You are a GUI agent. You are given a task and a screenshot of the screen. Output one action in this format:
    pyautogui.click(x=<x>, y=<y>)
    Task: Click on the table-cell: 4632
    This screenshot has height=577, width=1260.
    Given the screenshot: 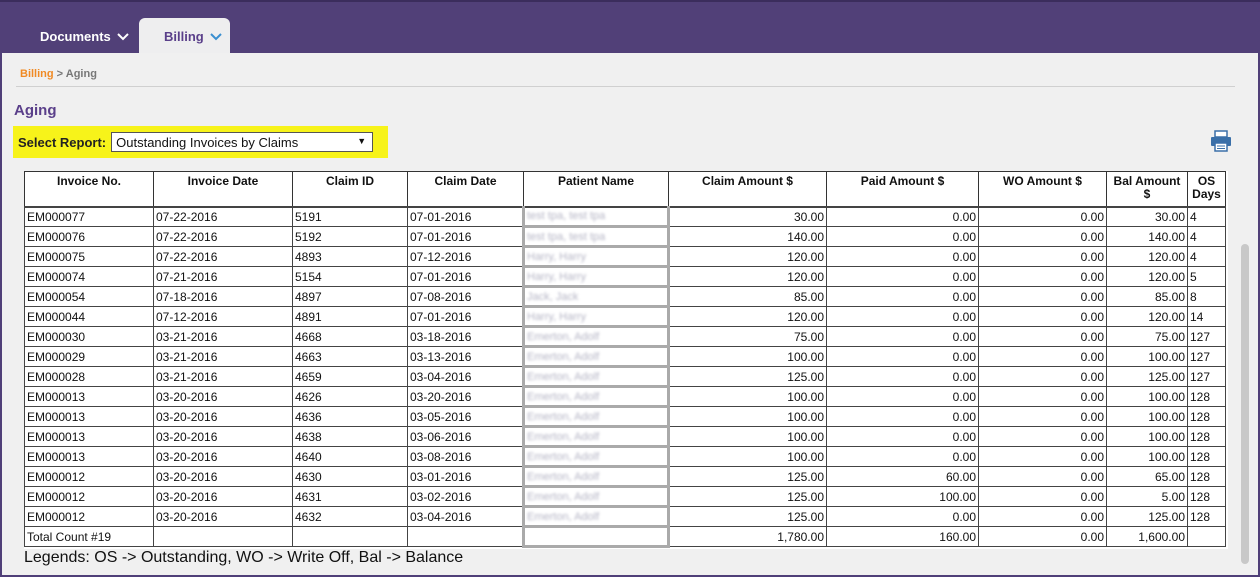 What is the action you would take?
    pyautogui.click(x=350, y=516)
    